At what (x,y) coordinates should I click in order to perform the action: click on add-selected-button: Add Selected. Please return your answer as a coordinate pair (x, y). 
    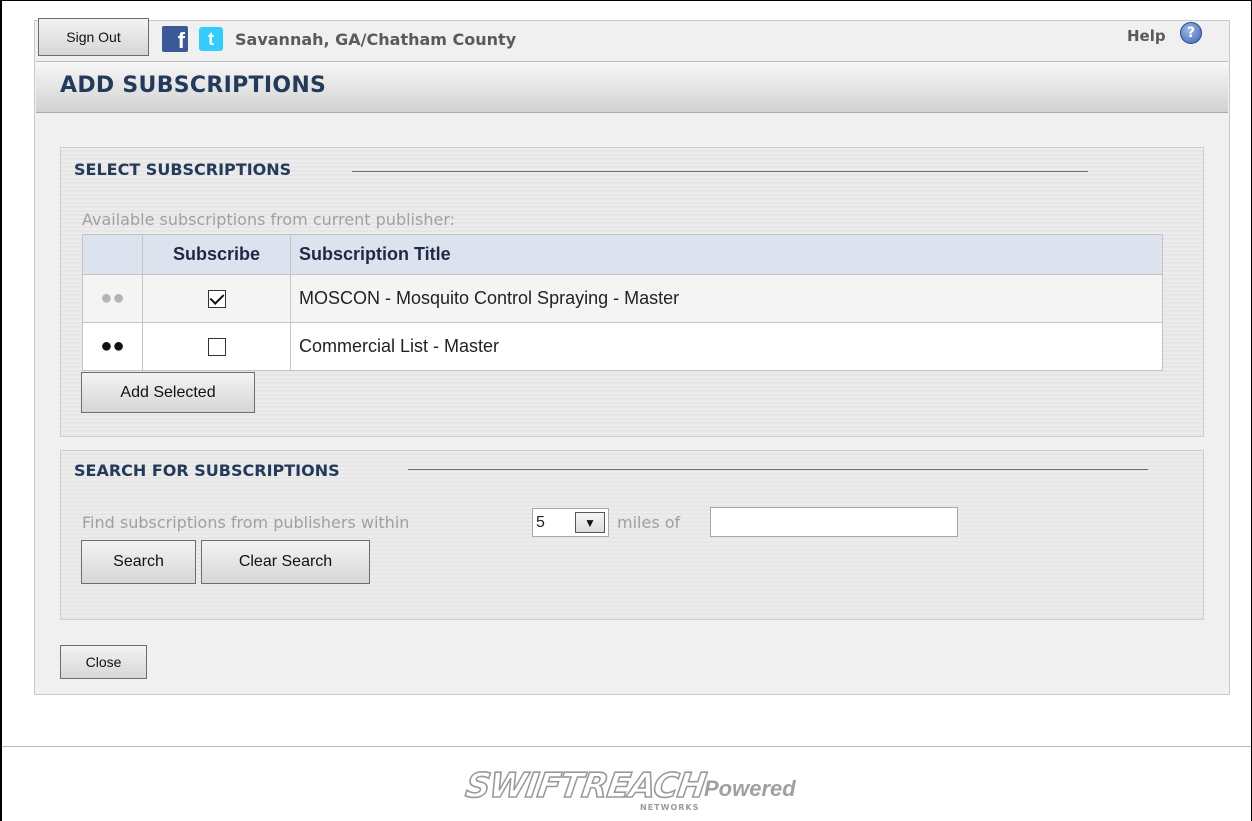
    Looking at the image, I should click on (168, 392).